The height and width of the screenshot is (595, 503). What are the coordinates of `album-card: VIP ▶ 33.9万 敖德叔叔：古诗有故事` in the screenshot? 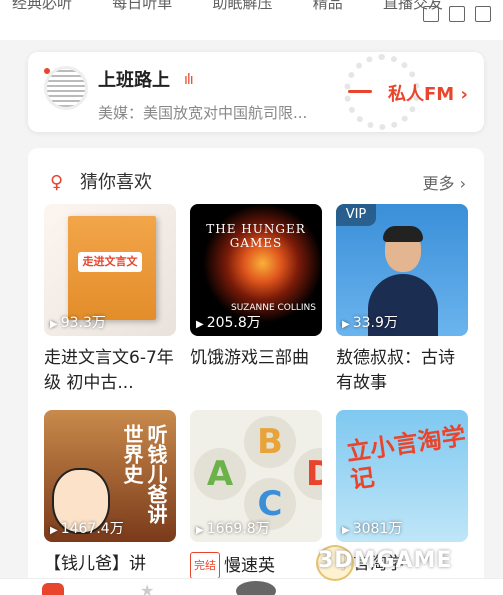 It's located at (402, 300).